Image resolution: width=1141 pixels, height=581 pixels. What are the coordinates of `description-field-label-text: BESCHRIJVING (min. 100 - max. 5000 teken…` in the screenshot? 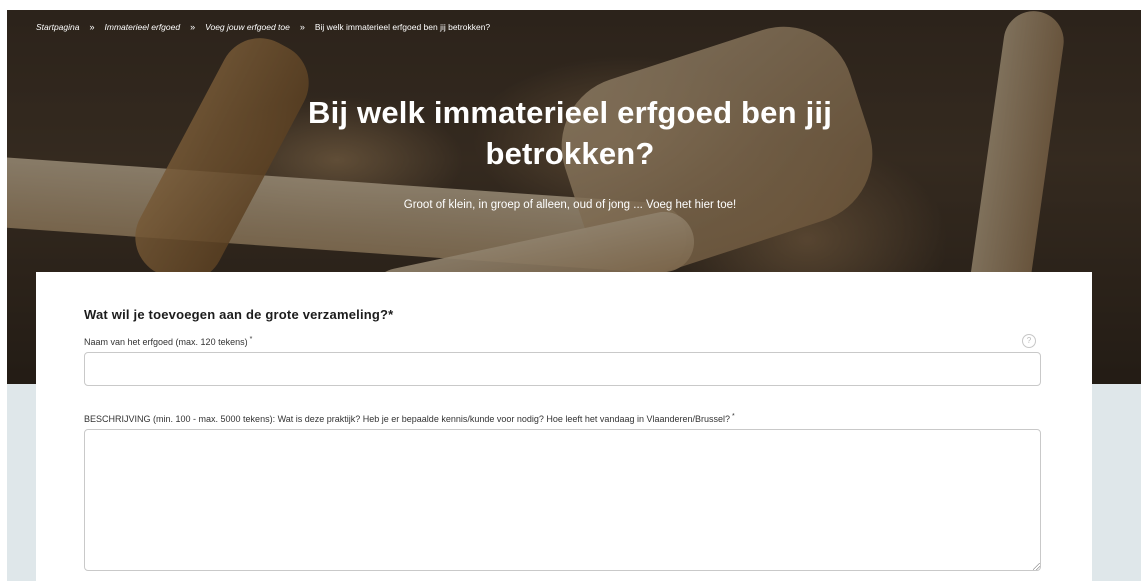 It's located at (407, 419).